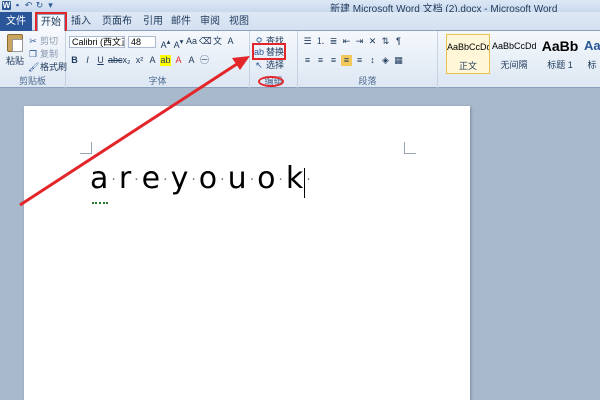  I want to click on decrease-indent-icon: ⇤, so click(346, 41).